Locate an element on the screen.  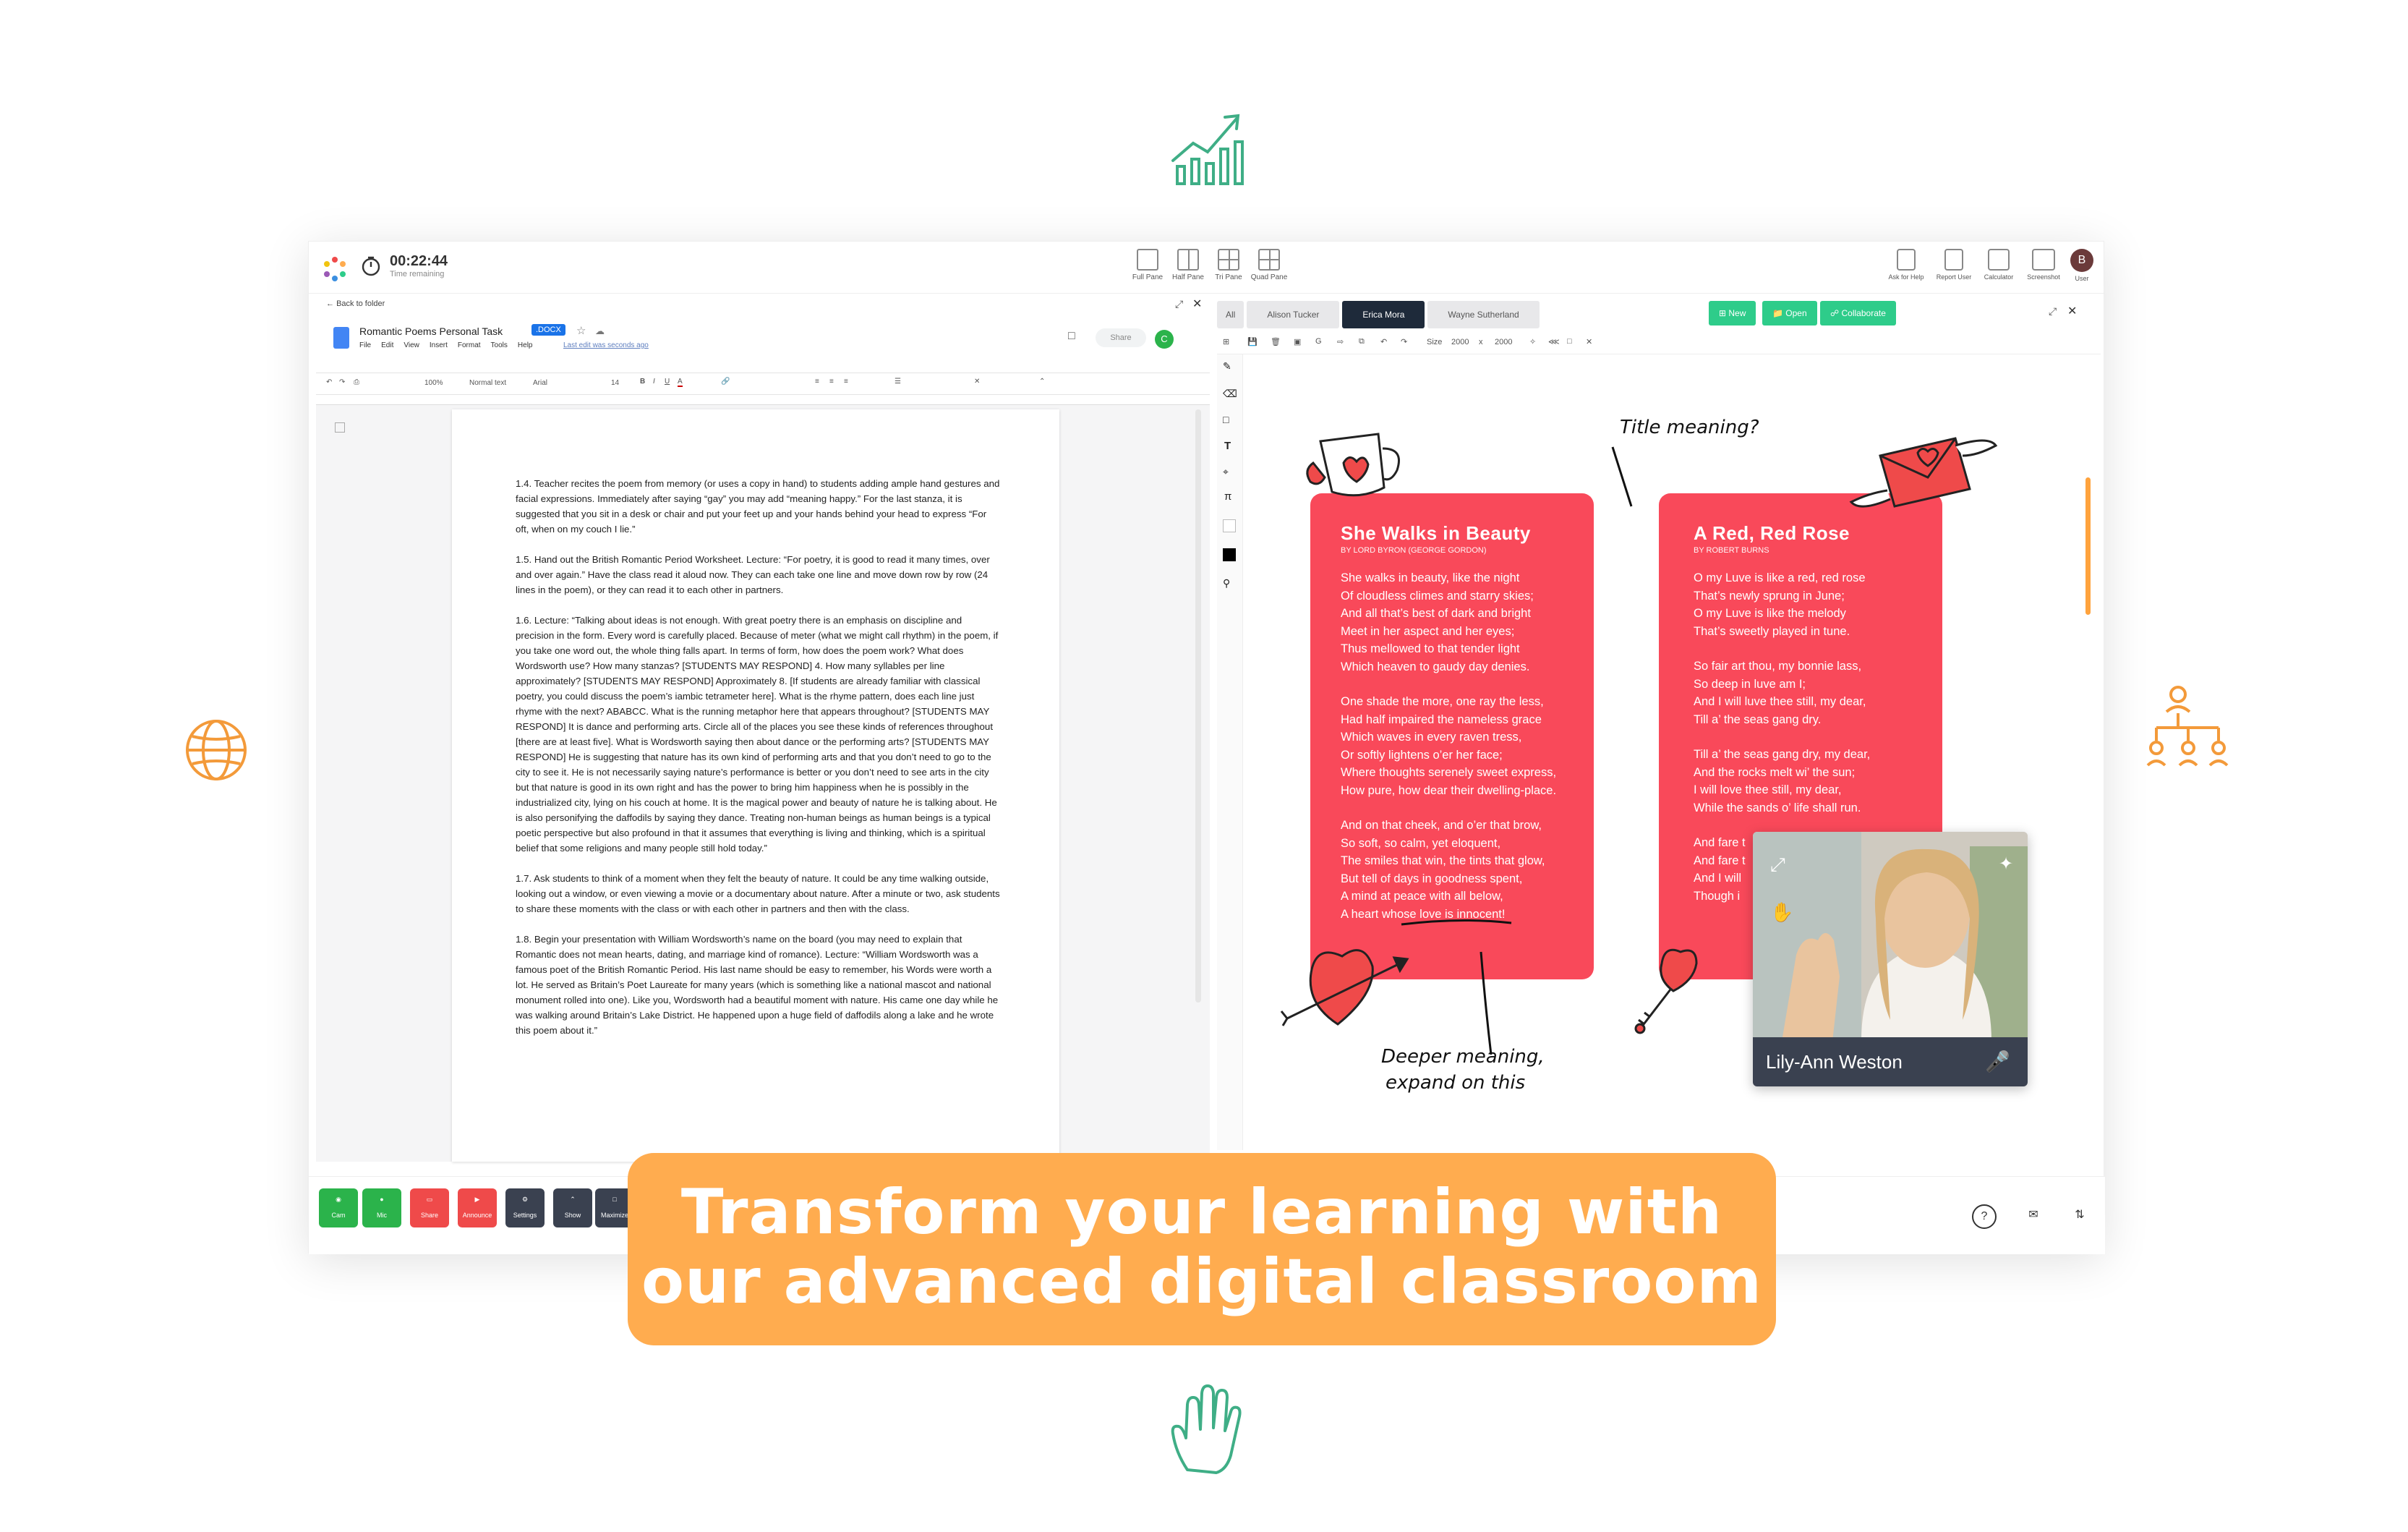
print-icon: ⎙ is located at coordinates (356, 382).